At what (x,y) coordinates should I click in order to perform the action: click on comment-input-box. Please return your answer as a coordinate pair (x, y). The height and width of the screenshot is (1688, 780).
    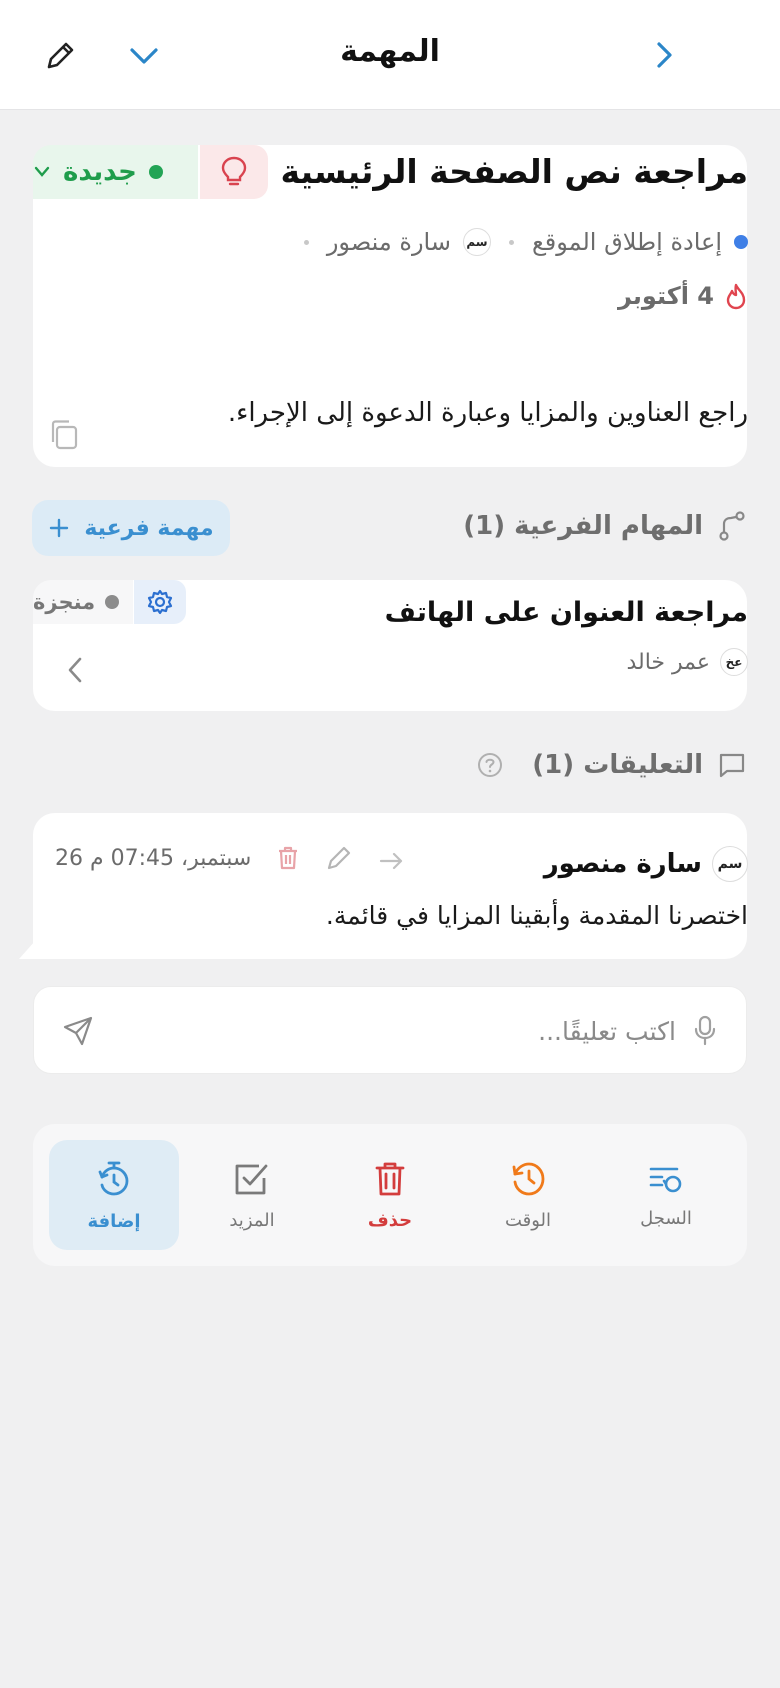
    Looking at the image, I should click on (390, 1030).